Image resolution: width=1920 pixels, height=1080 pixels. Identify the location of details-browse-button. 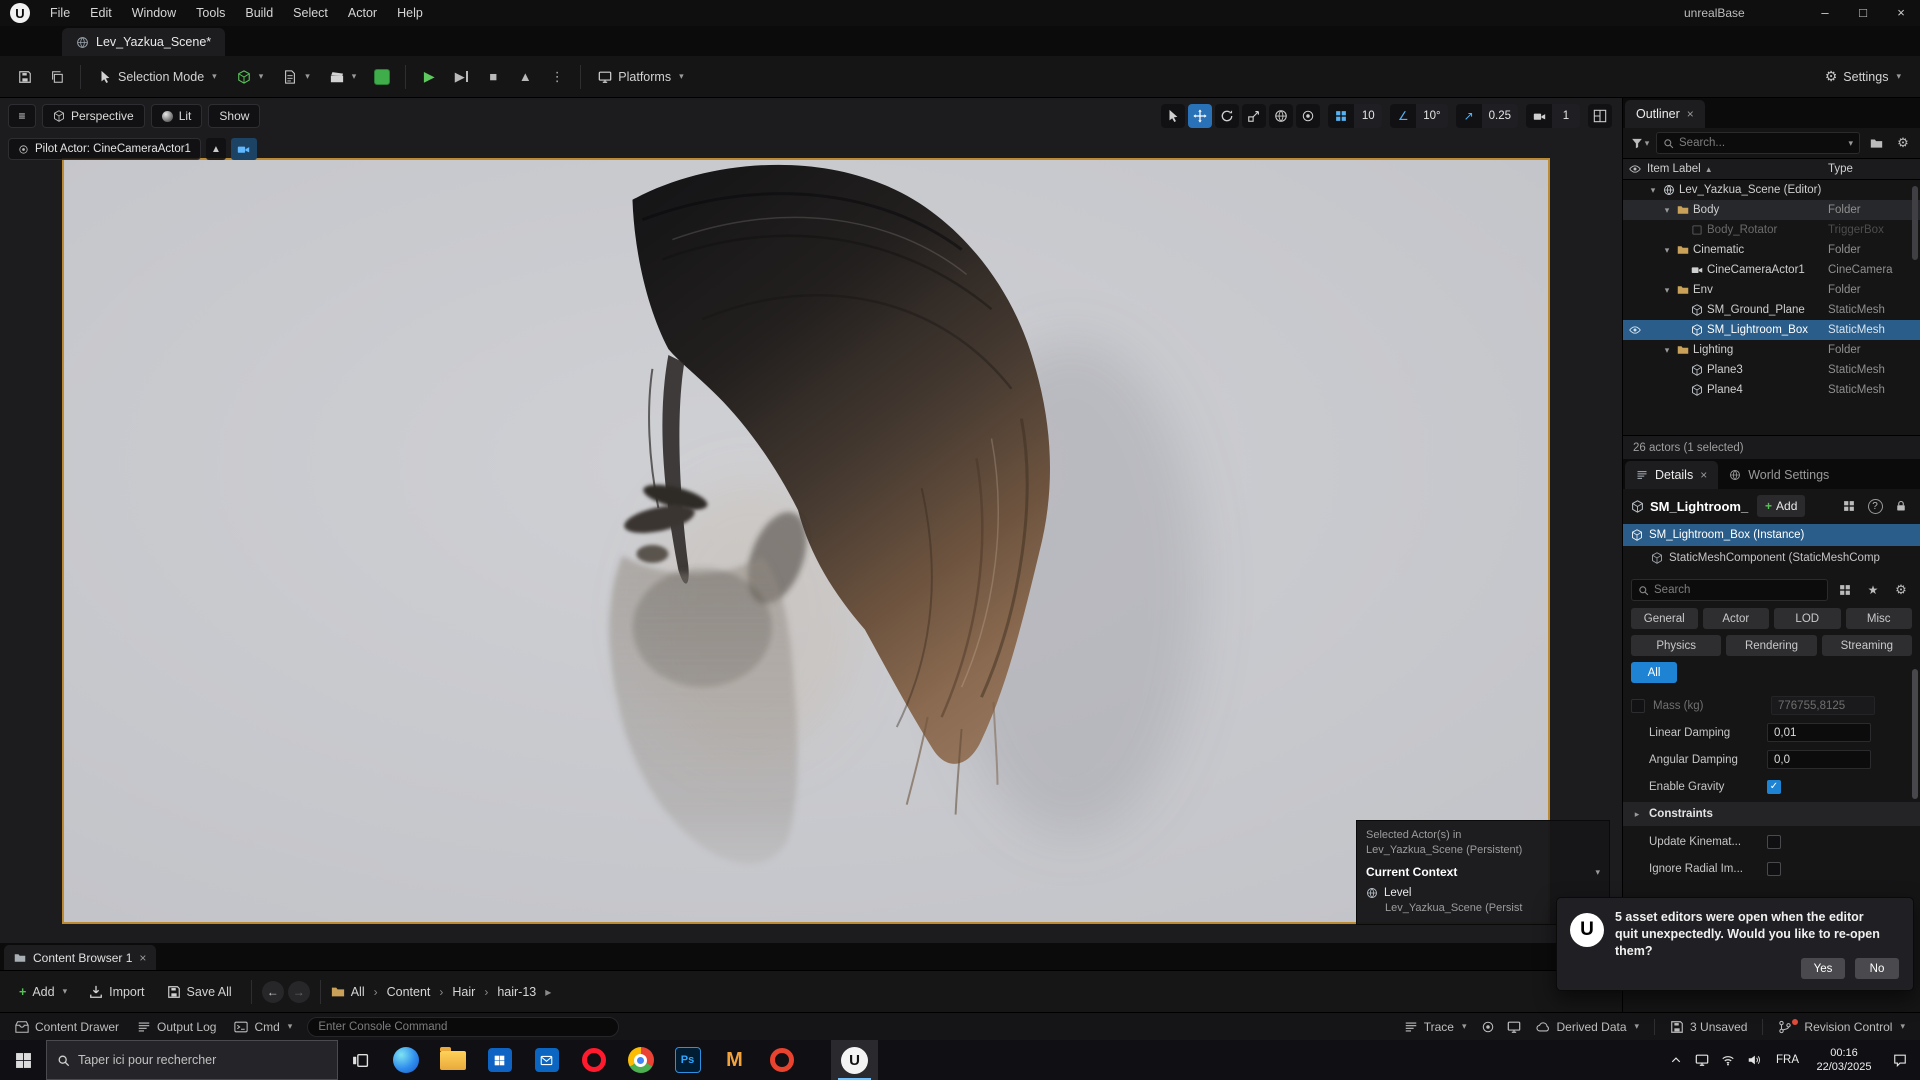
(1849, 506).